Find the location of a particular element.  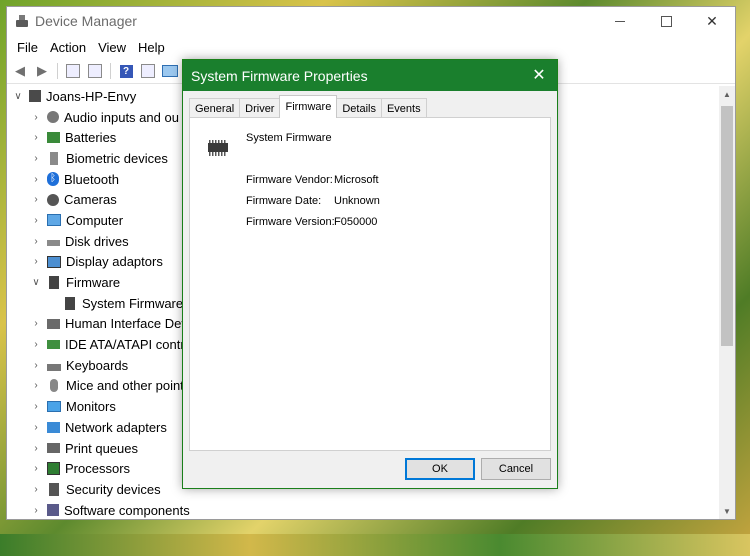

dialog-close-icon: ✕ is located at coordinates (539, 75).